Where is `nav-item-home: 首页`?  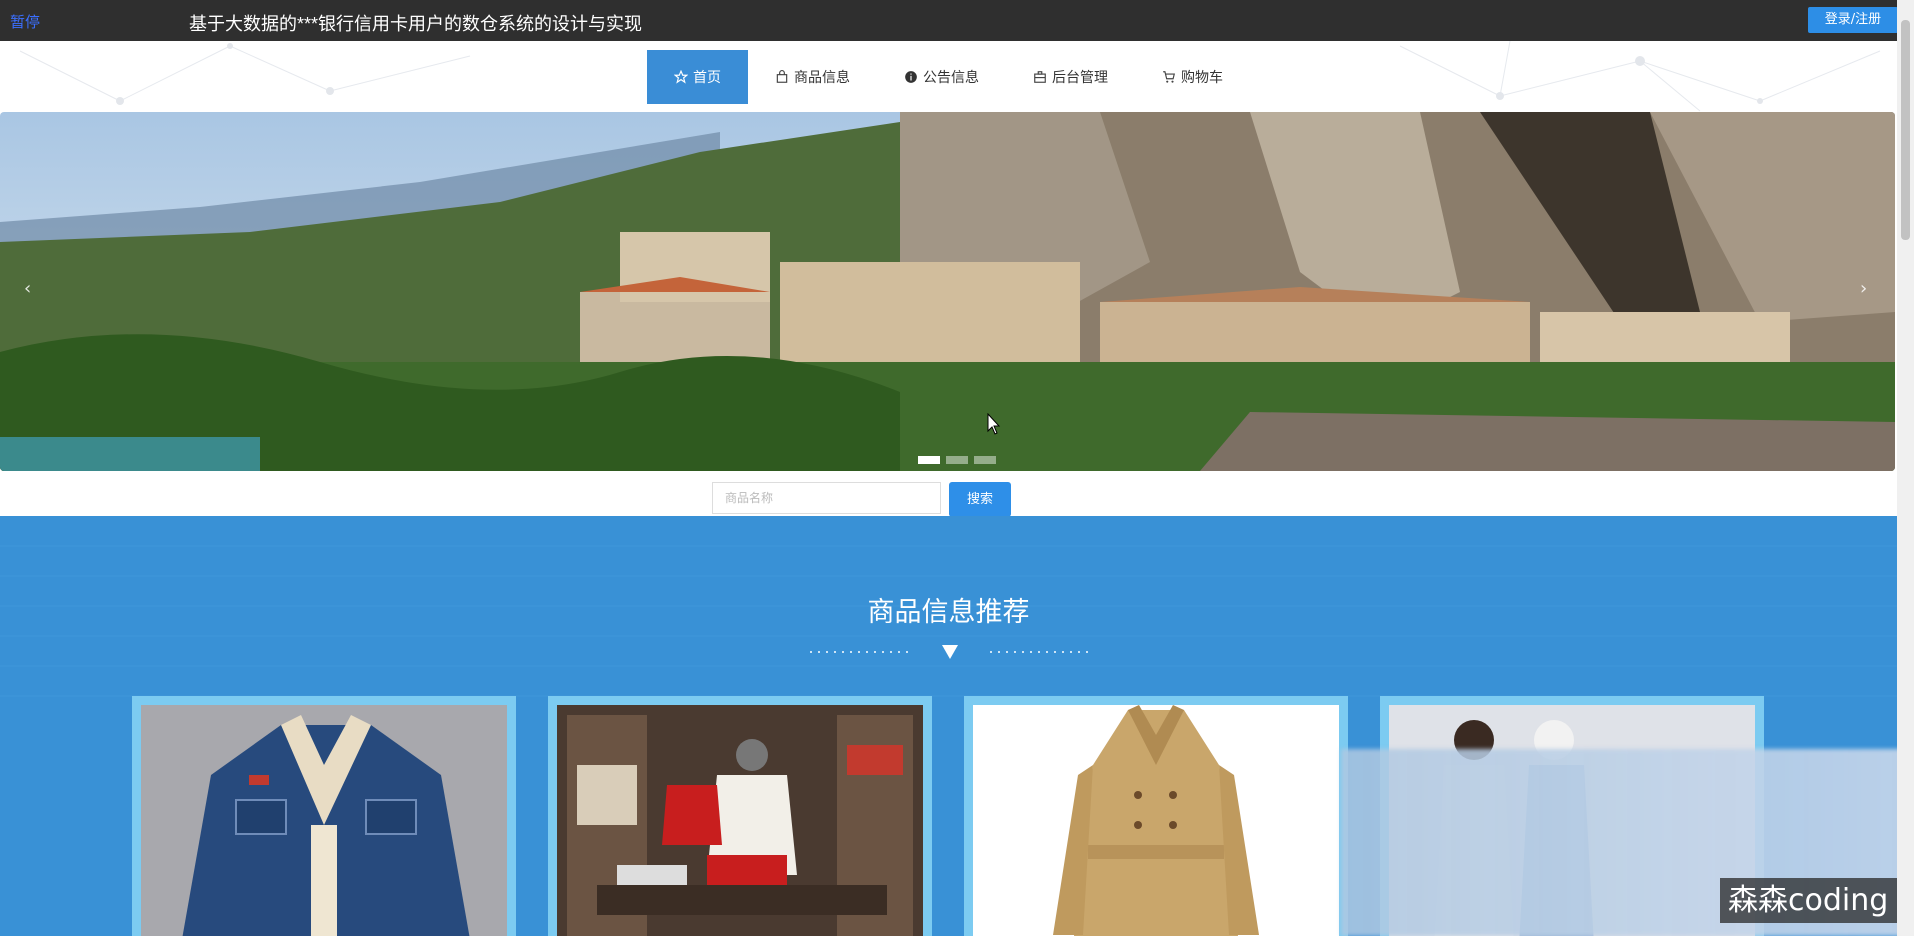
nav-item-home: 首页 is located at coordinates (697, 77).